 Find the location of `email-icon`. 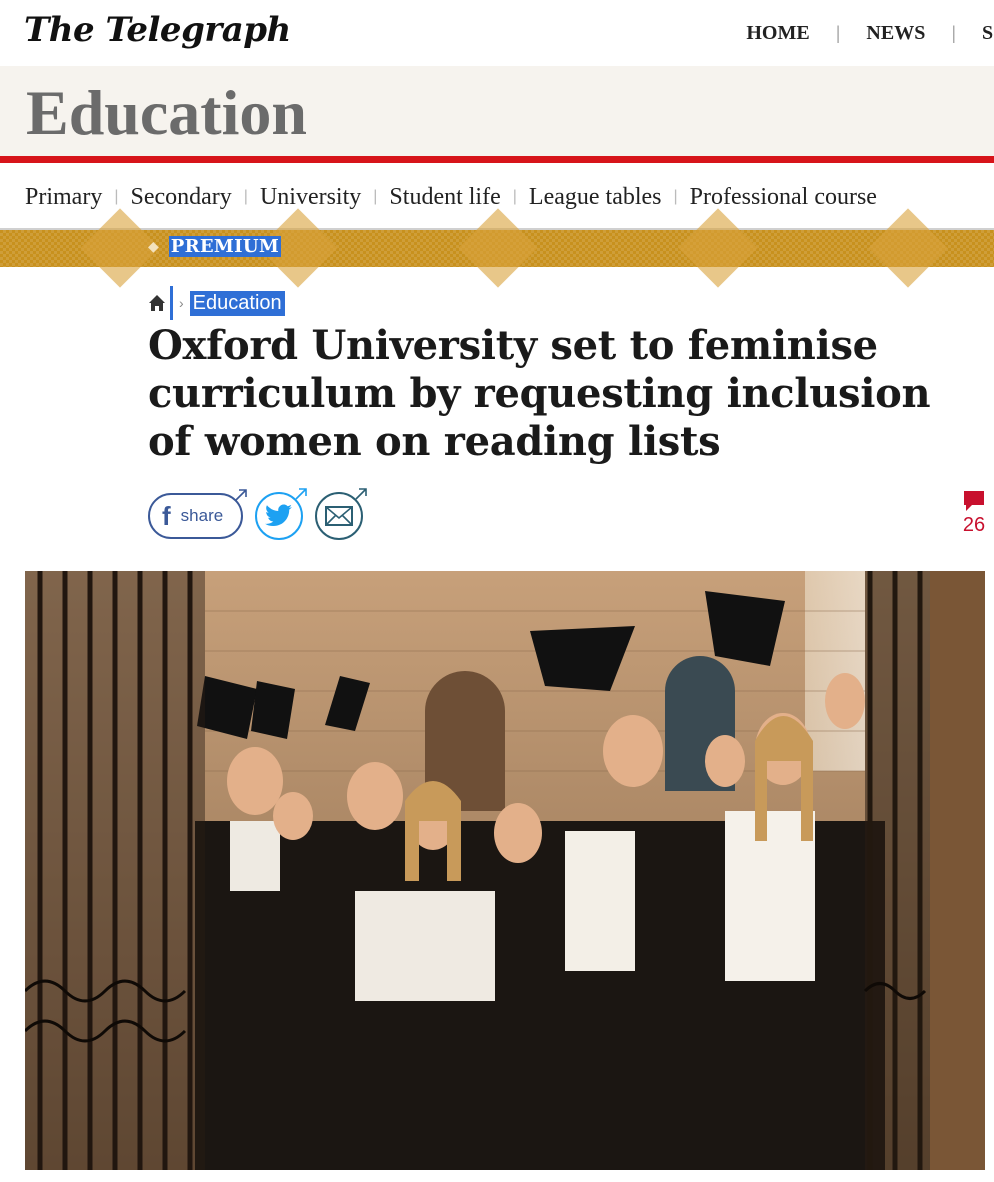

email-icon is located at coordinates (339, 516).